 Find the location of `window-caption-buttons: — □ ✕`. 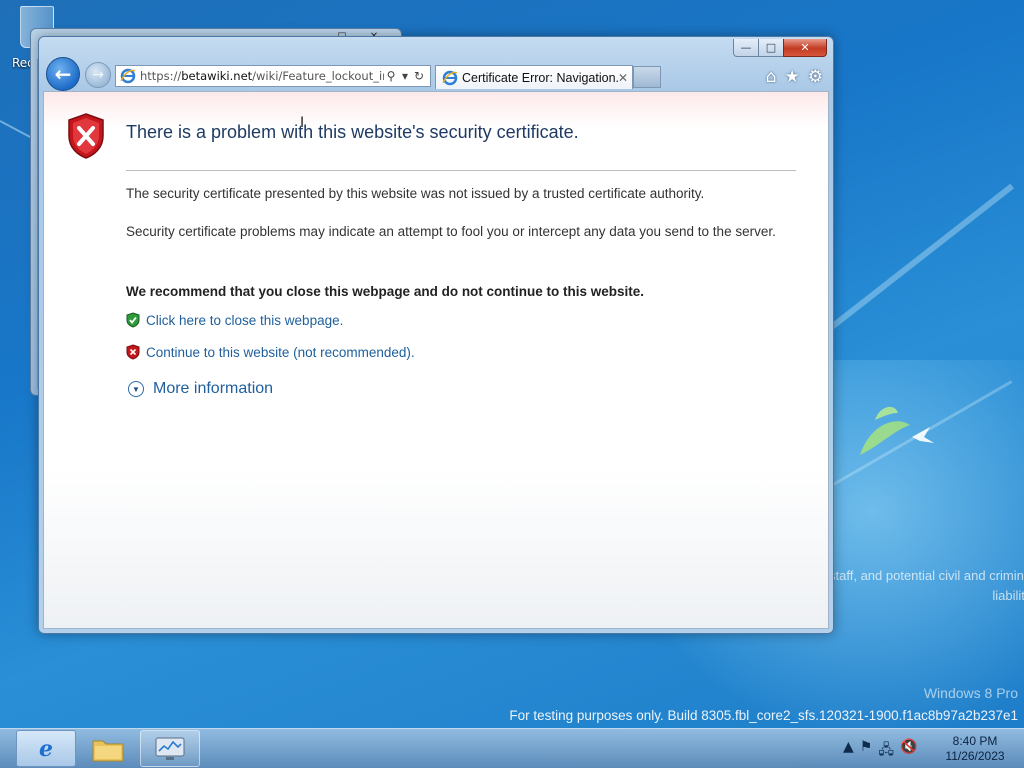

window-caption-buttons: — □ ✕ is located at coordinates (780, 48).